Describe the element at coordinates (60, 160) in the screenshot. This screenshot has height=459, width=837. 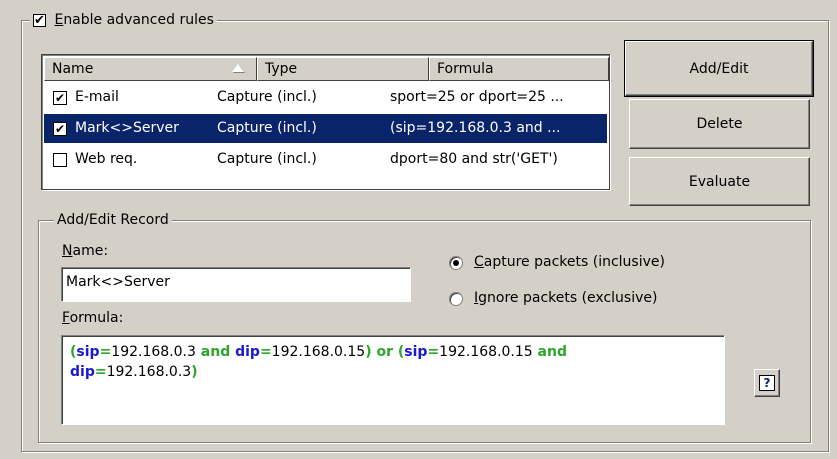
I see `row-checkbox` at that location.